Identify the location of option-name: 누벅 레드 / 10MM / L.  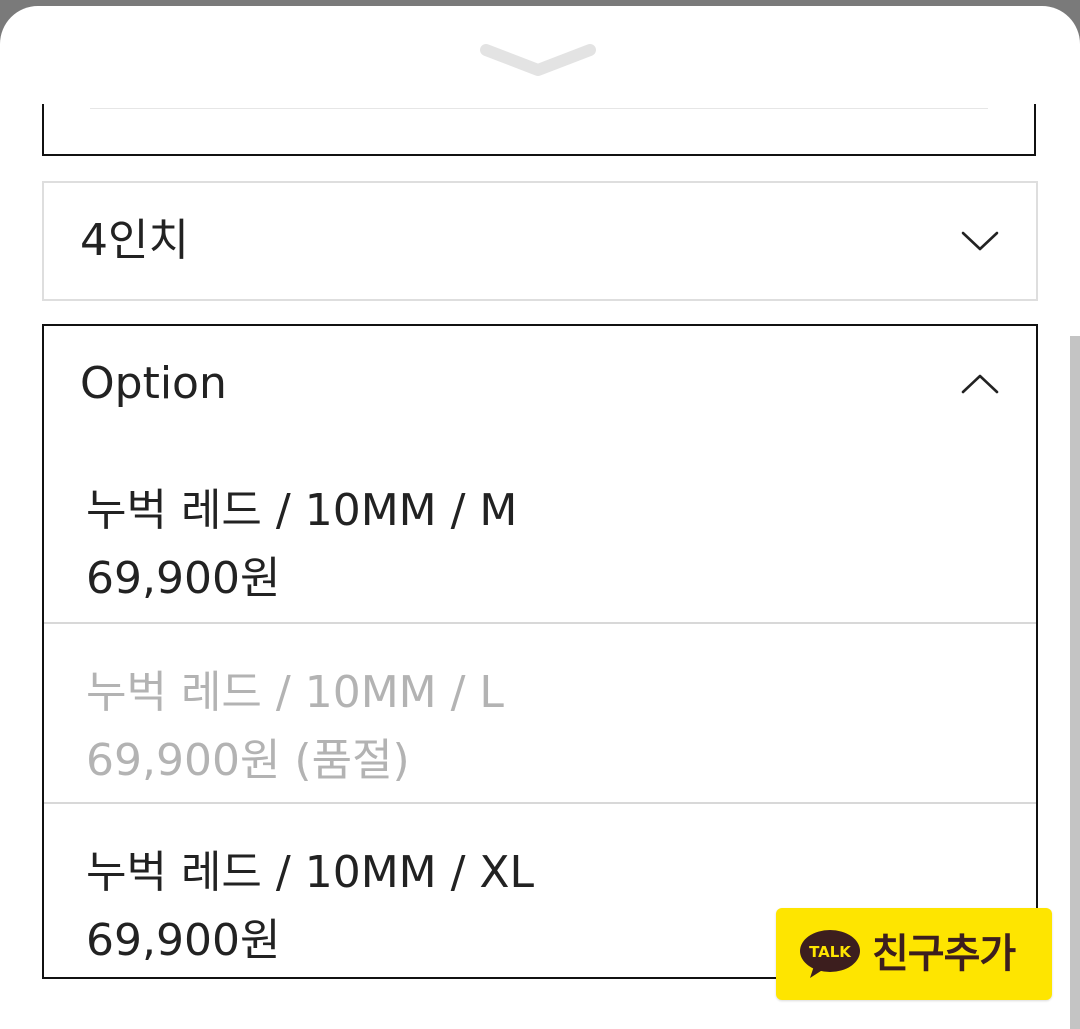
(295, 692).